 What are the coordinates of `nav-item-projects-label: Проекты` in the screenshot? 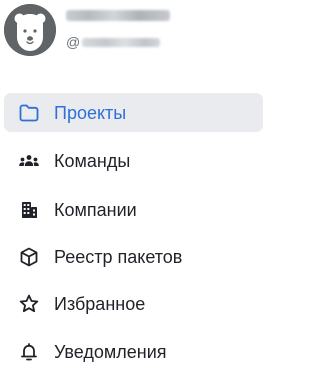 It's located at (90, 112).